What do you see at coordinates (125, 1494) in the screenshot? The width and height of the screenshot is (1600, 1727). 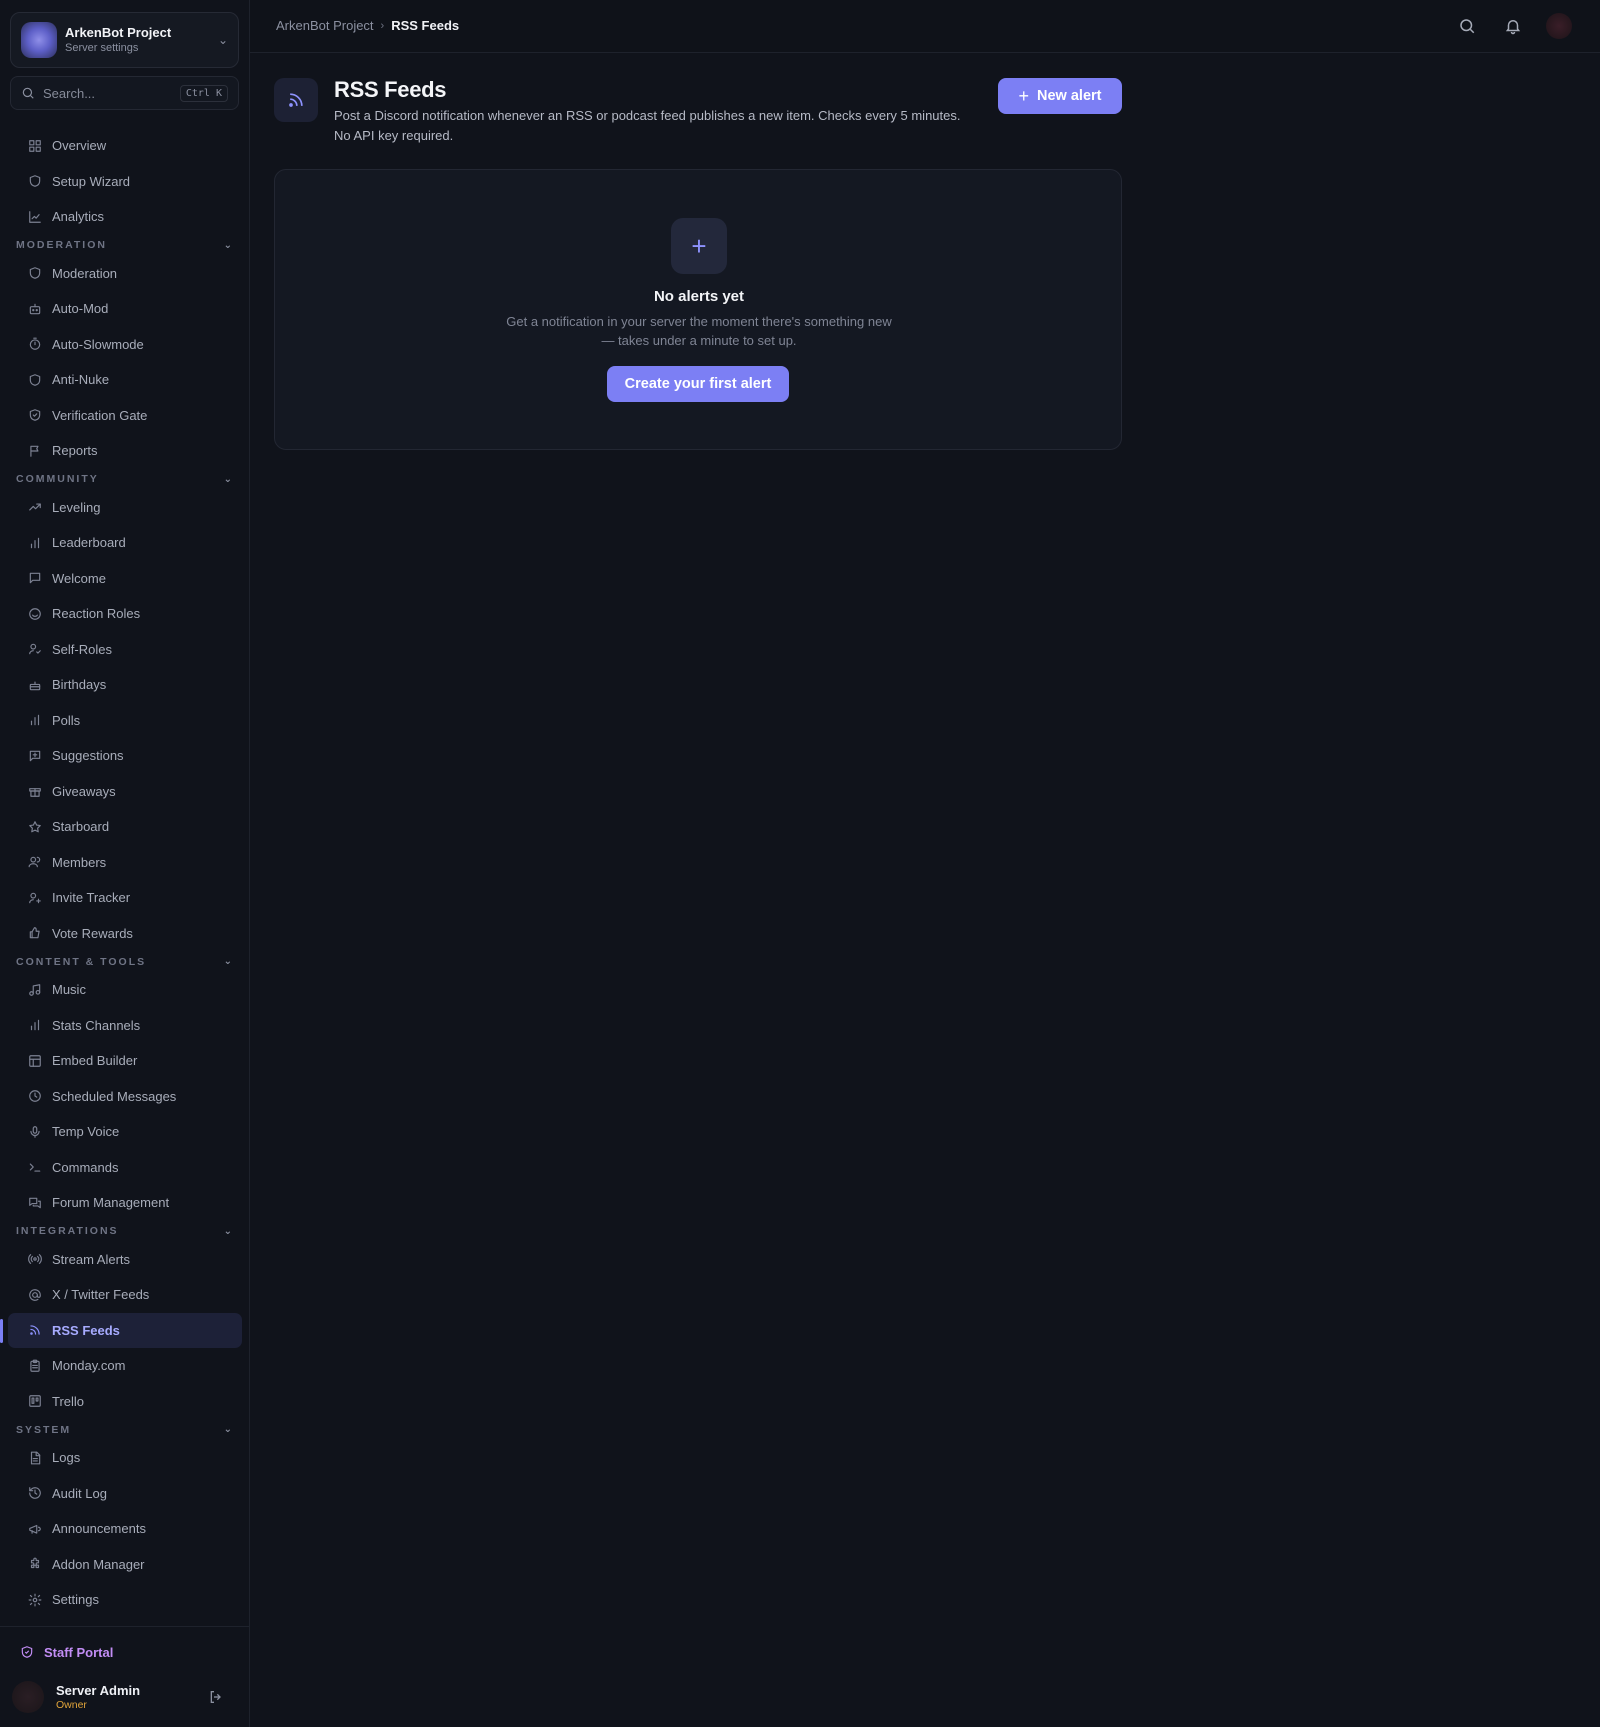 I see `sidebar-item-audit-log: Audit Log` at bounding box center [125, 1494].